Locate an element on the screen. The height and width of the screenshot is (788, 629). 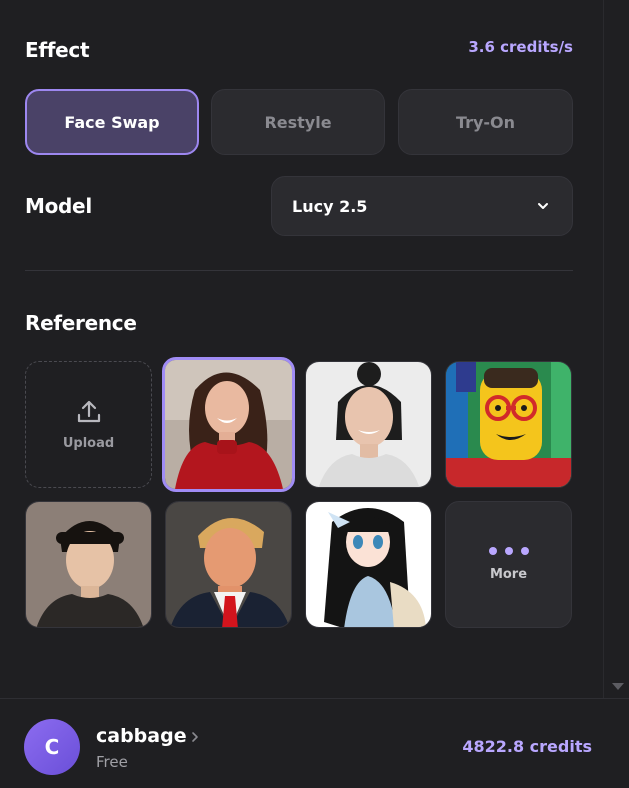
upload-label: Upload is located at coordinates (88, 443).